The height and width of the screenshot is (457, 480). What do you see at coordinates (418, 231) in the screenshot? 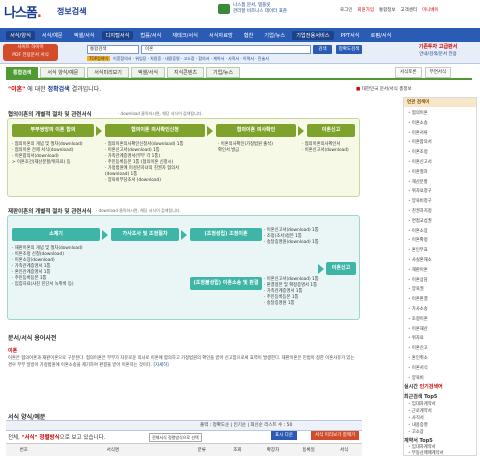
I see `related-item: 이혼소장` at bounding box center [418, 231].